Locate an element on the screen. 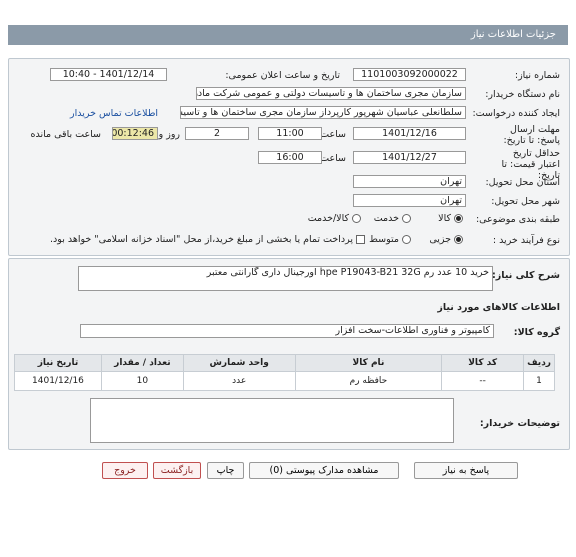  requester-label: ایجاد کننده درخواست: is located at coordinates (516, 113).